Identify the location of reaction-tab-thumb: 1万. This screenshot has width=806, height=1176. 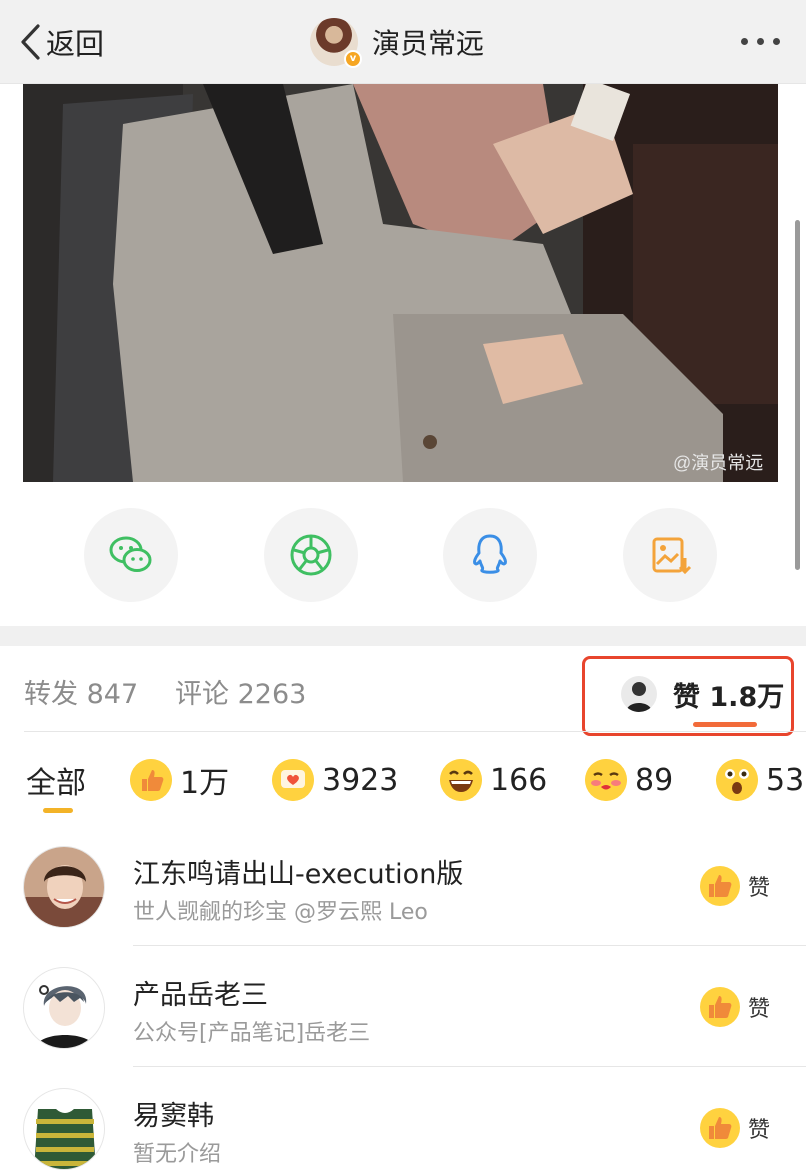
(179, 780).